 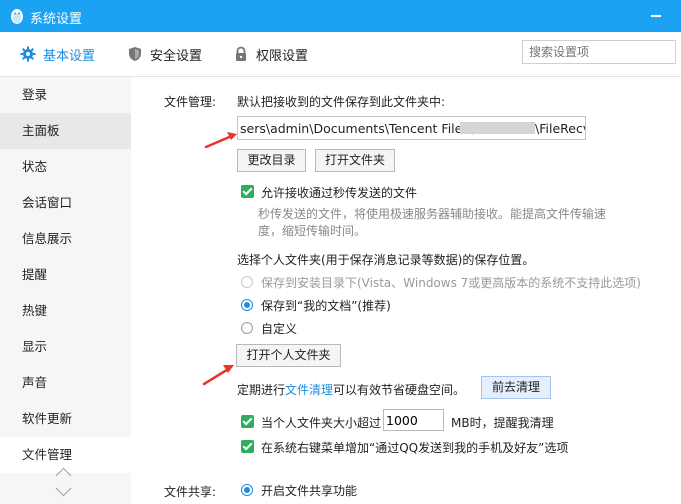 What do you see at coordinates (47, 238) in the screenshot?
I see `sidebar-item-label: 信息展示` at bounding box center [47, 238].